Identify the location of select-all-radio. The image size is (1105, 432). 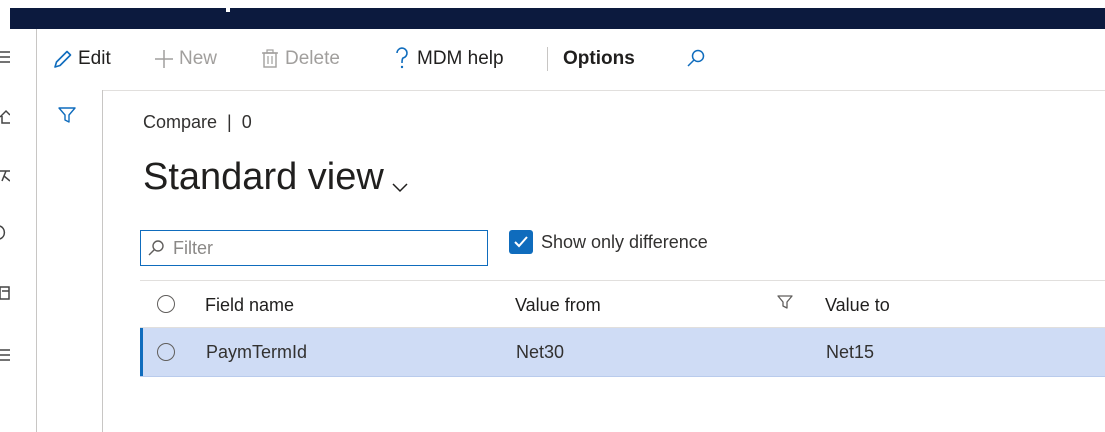
(166, 304).